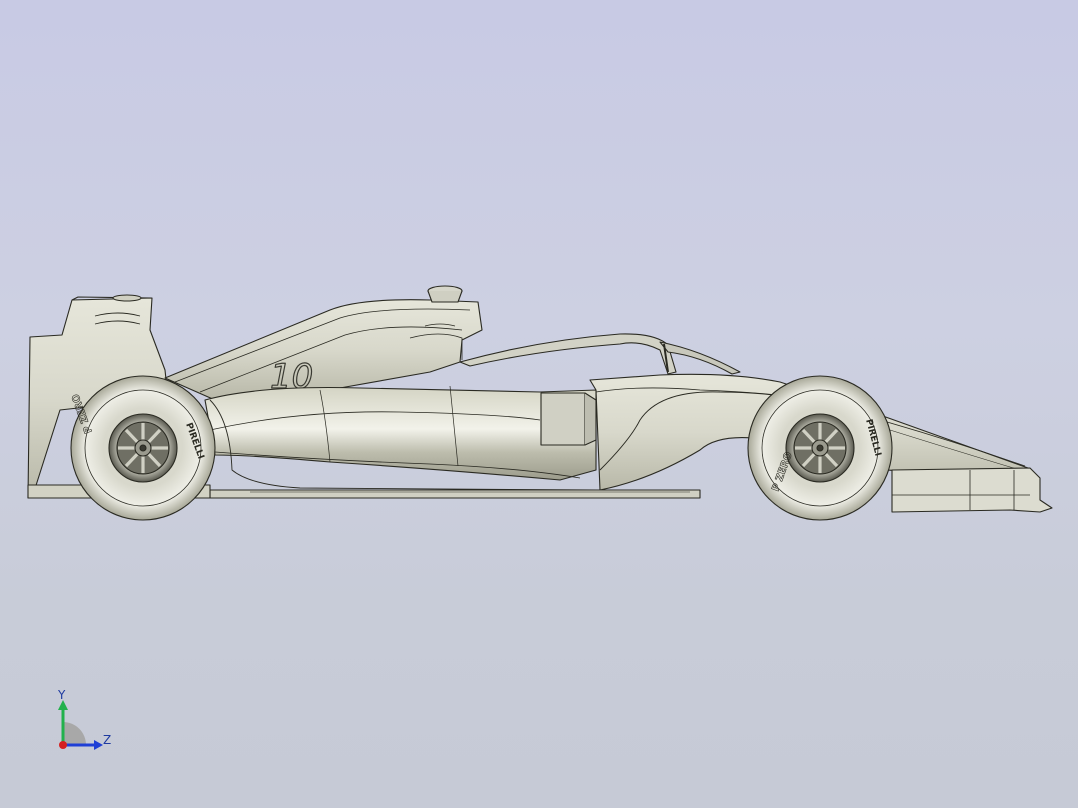  What do you see at coordinates (455, 494) in the screenshot?
I see `floor-plank` at bounding box center [455, 494].